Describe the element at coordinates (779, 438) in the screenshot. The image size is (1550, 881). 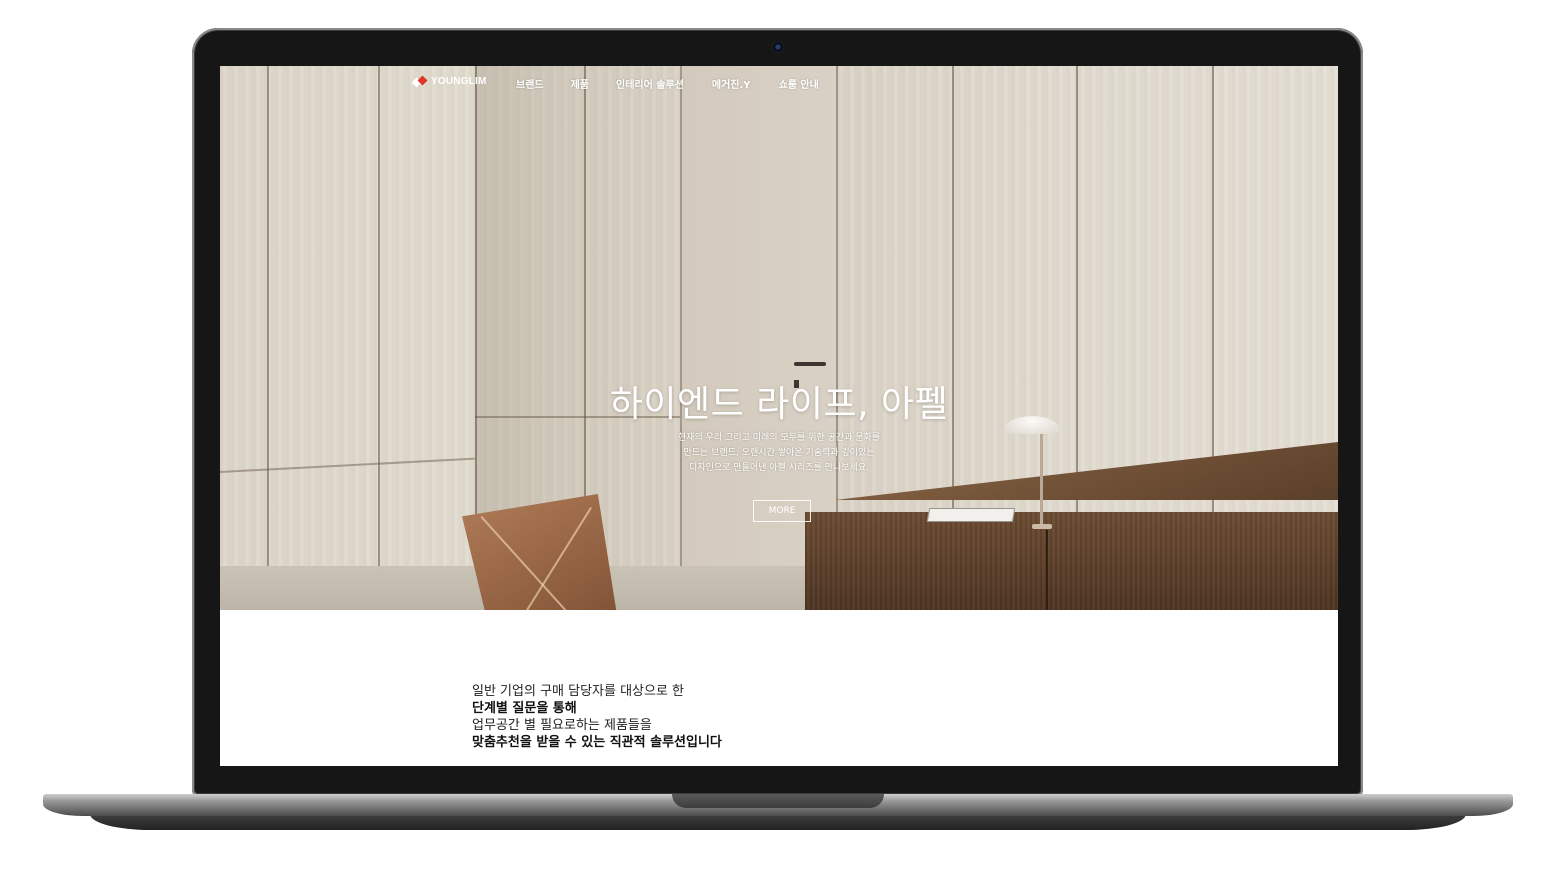
I see `hero-description-line: 현재의 우리 그리고 미래의 모두를 위한 공간과 문화를` at that location.